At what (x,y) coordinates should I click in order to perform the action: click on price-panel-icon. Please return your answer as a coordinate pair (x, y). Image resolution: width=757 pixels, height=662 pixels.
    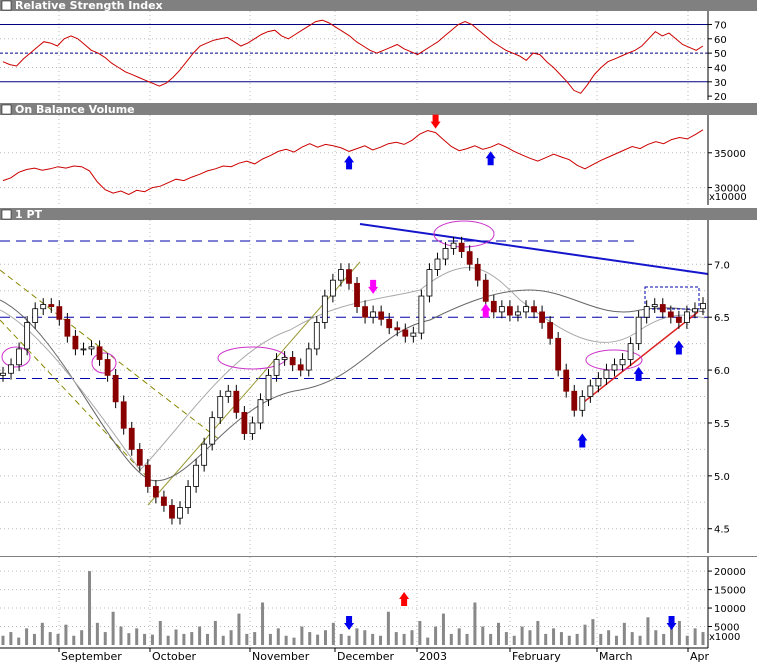
    Looking at the image, I should click on (6, 214).